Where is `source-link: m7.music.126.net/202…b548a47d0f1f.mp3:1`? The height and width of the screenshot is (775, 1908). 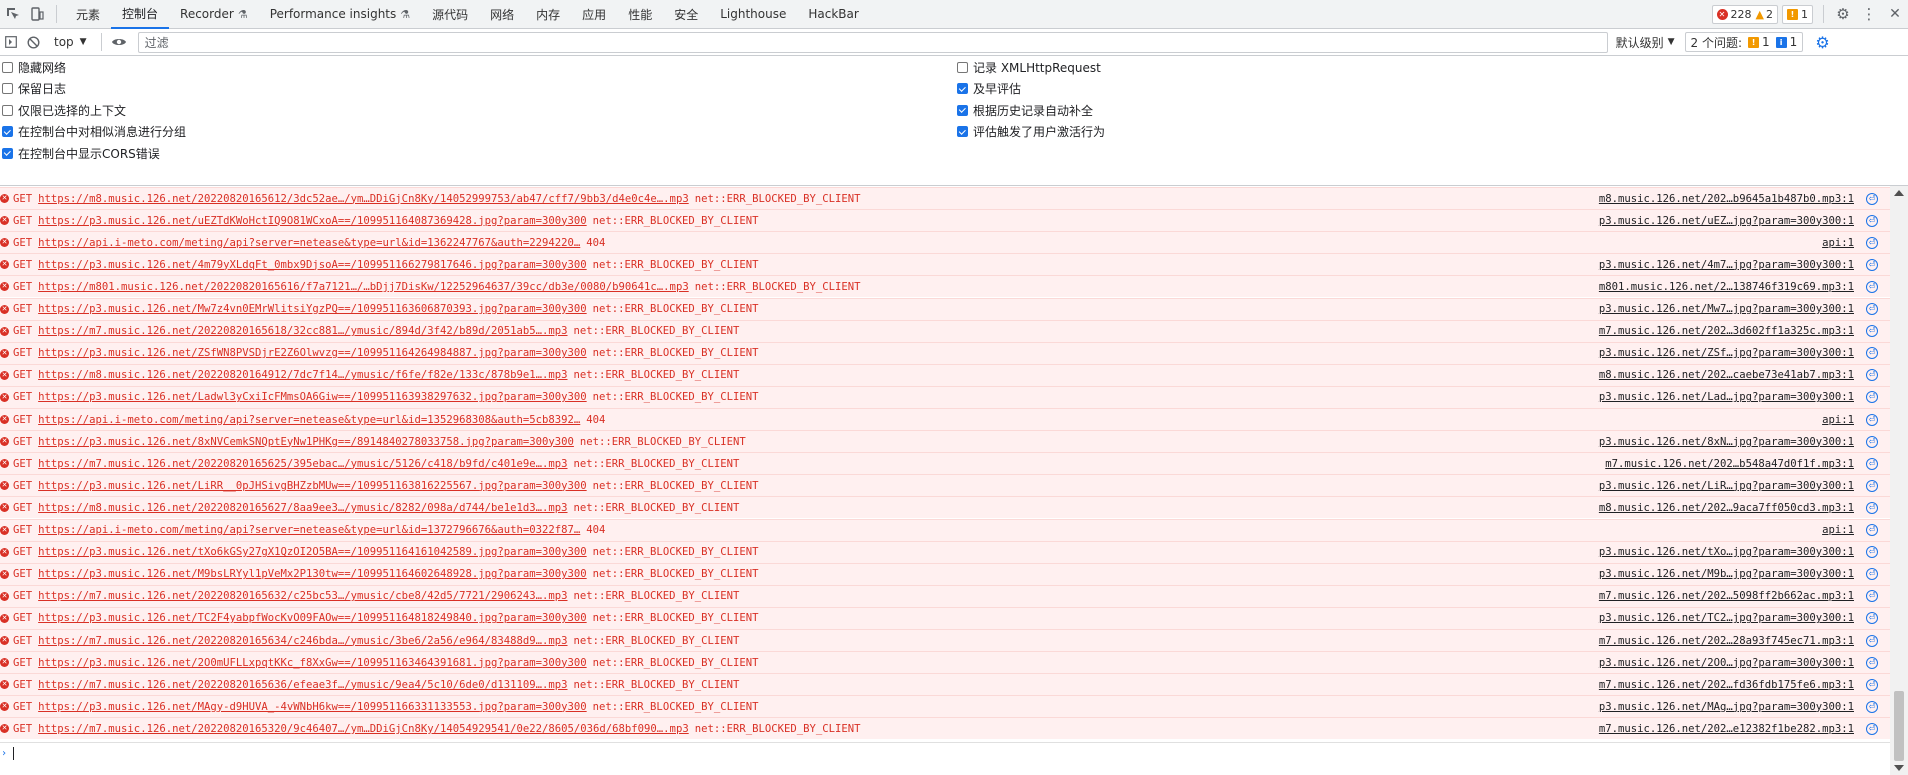
source-link: m7.music.126.net/202…b548a47d0f1f.mp3:1 is located at coordinates (1729, 464).